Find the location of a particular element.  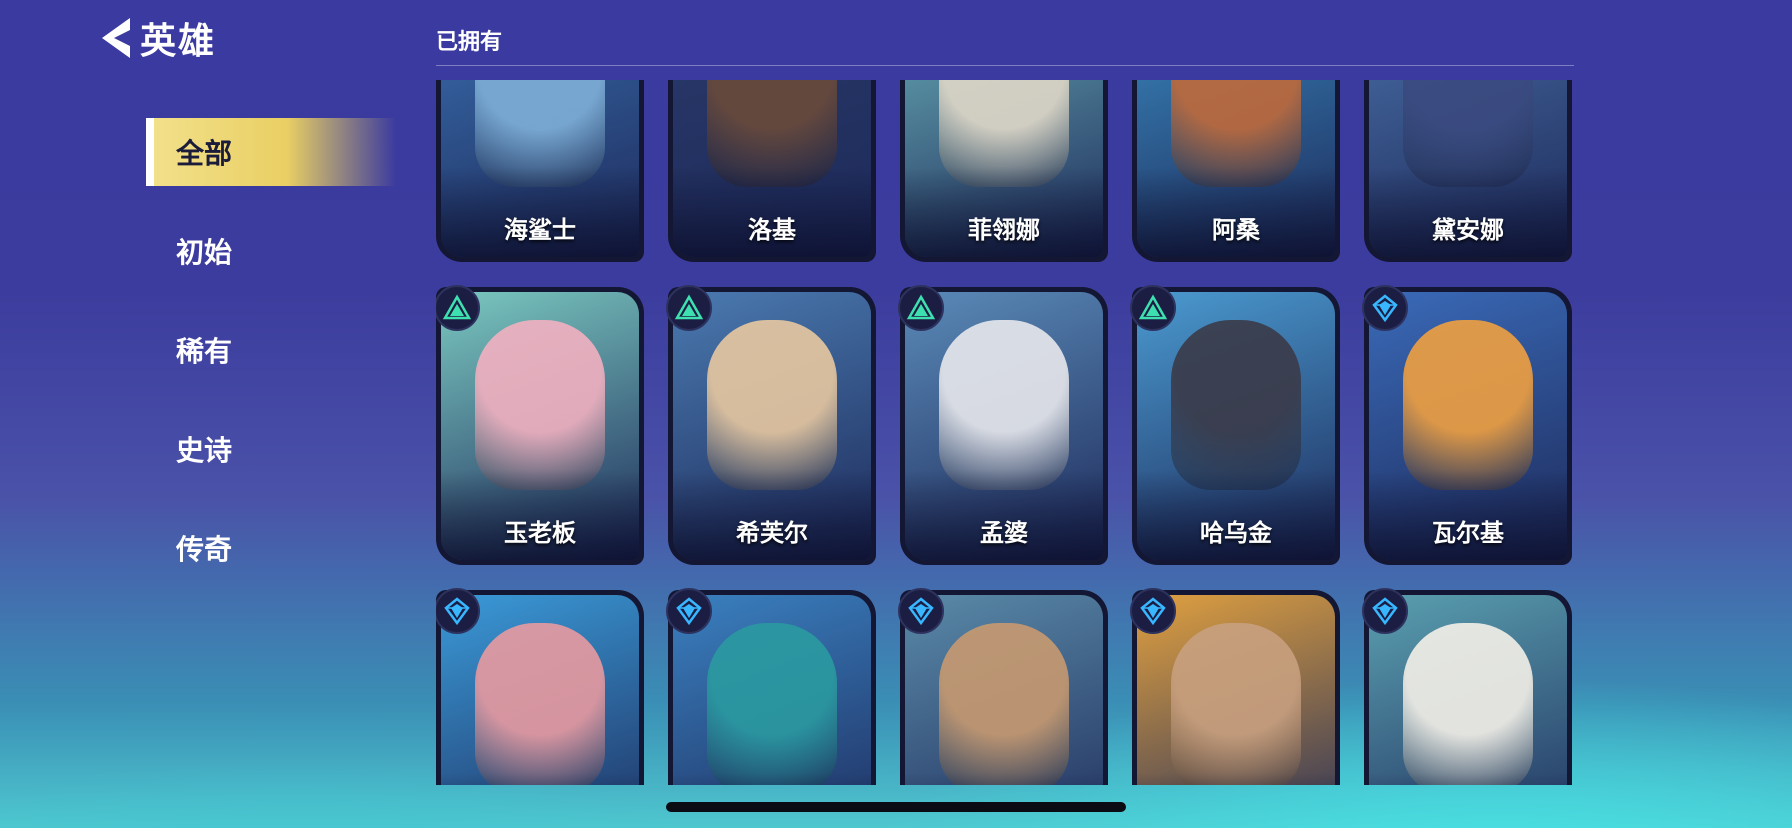

hero-portrait: 玉老板 is located at coordinates (540, 426).